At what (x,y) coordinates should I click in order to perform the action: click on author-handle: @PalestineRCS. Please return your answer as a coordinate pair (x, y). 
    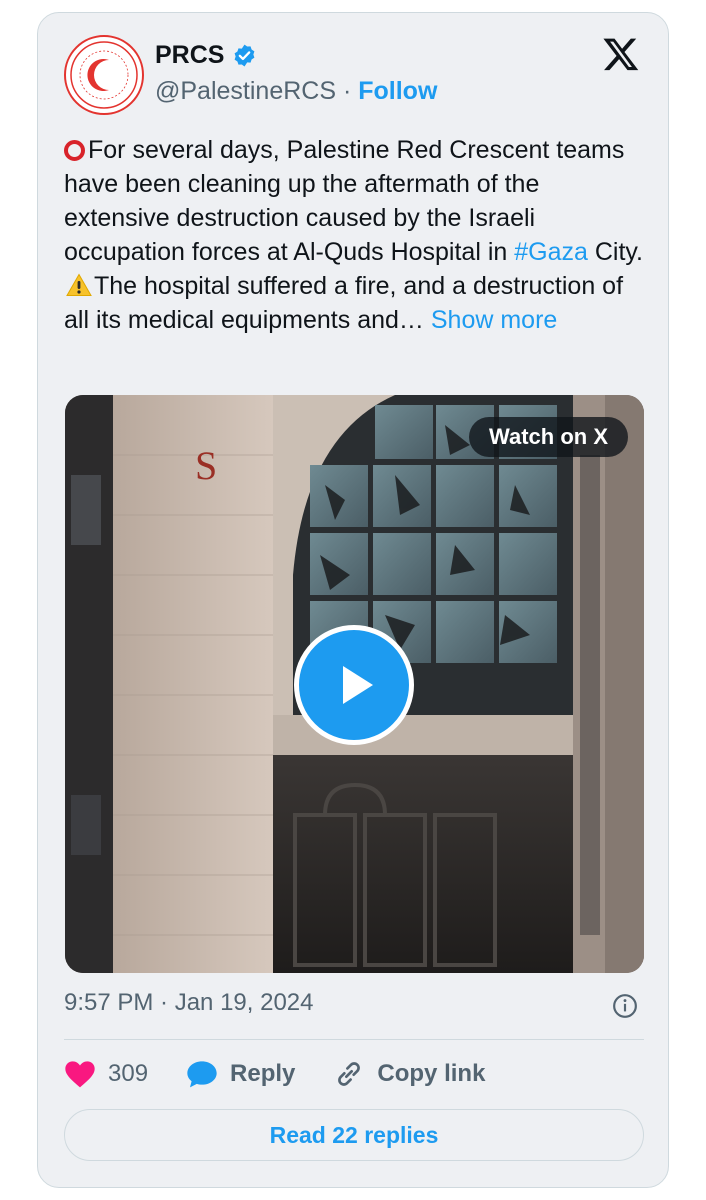
    Looking at the image, I should click on (245, 91).